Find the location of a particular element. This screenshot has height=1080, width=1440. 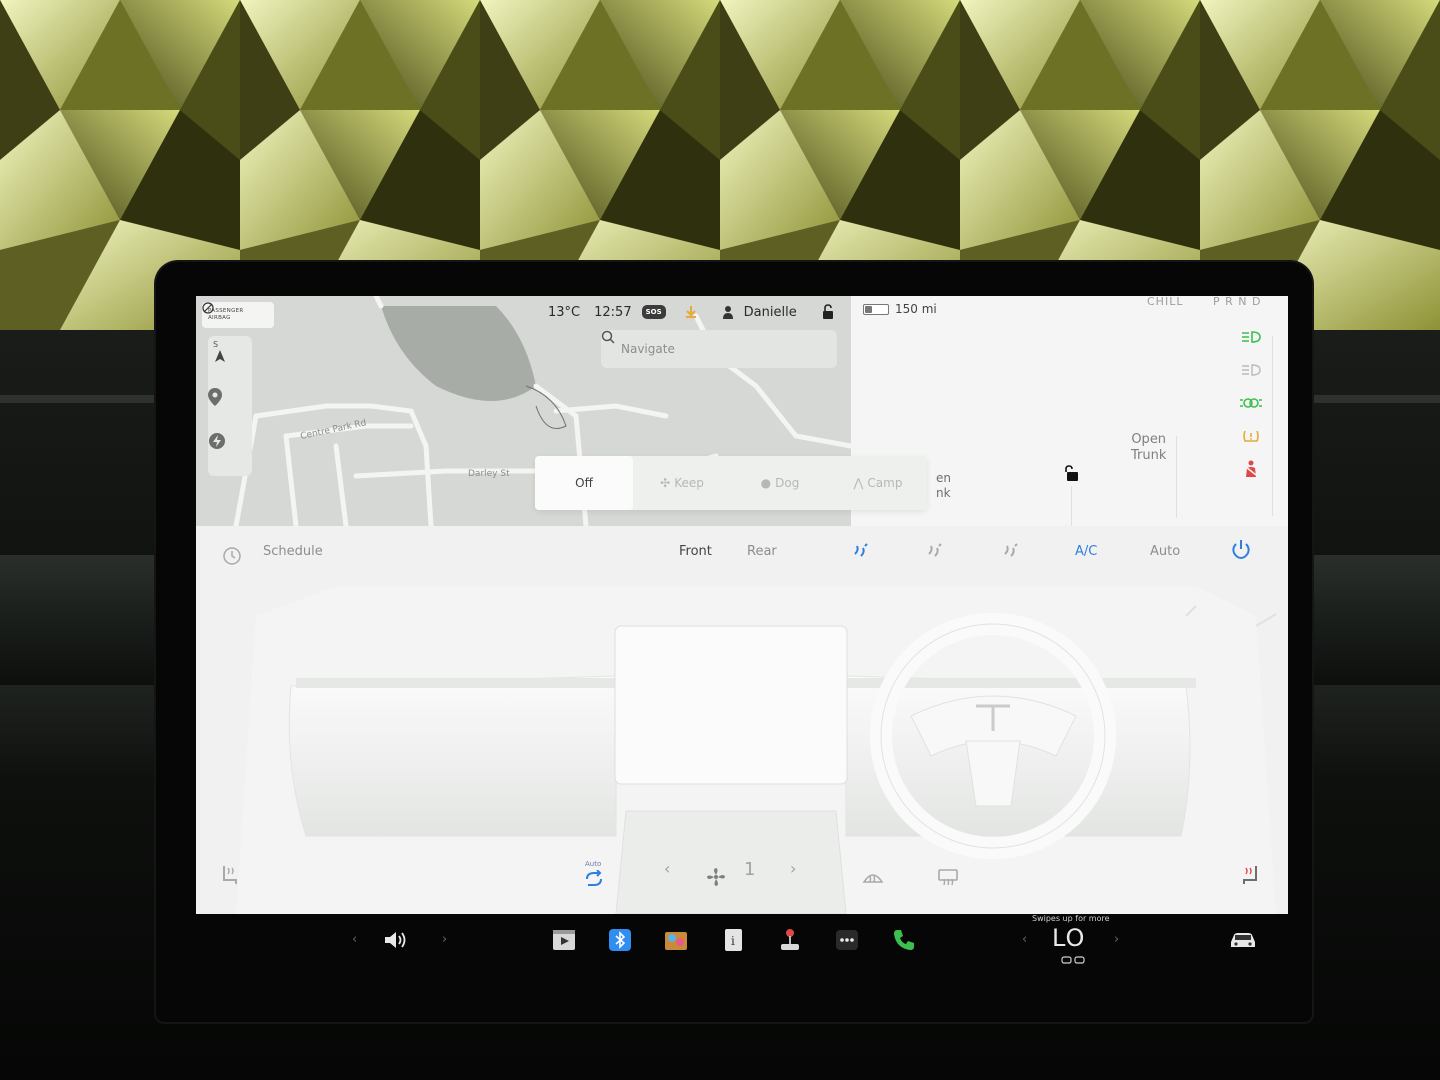

auto-highbeam-indicator is located at coordinates (1251, 369).